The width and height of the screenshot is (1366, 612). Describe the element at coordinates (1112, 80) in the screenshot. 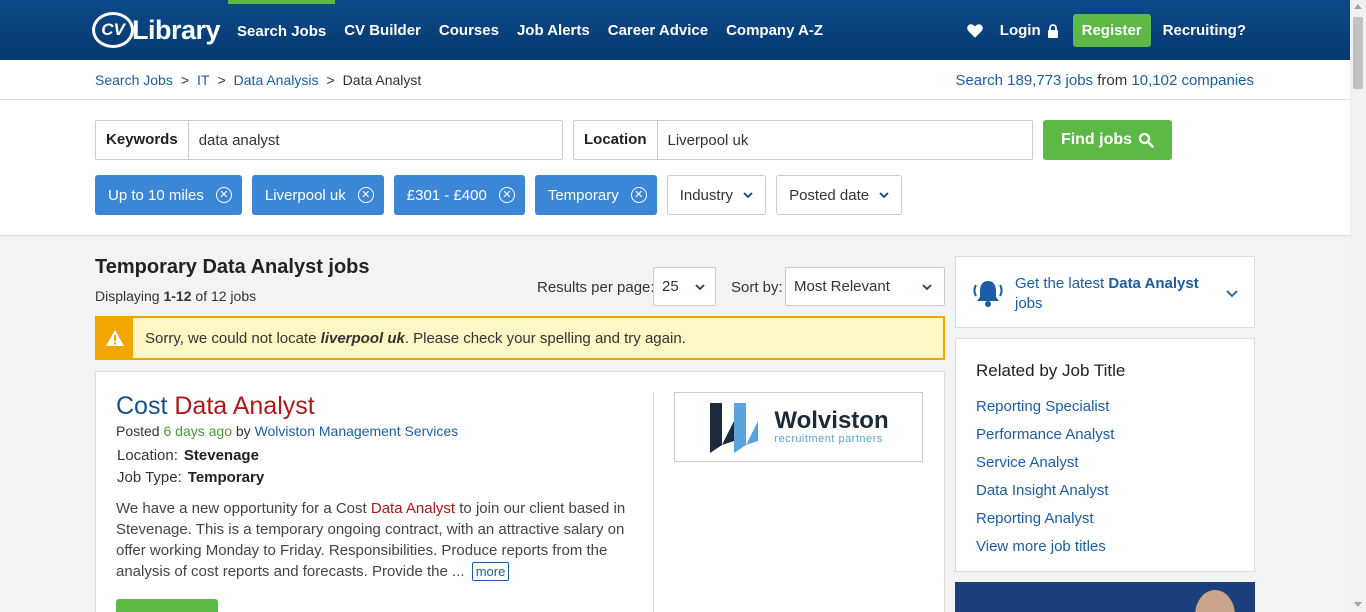

I see `stats-mid: from` at that location.